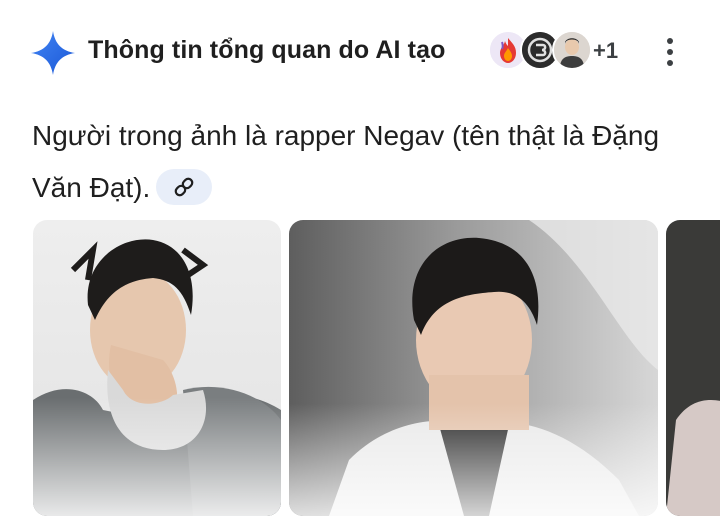  I want to click on source-link-button, so click(184, 186).